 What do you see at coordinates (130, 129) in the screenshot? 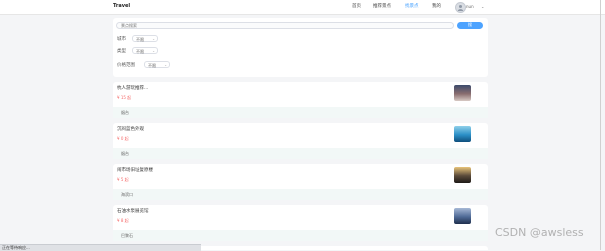
I see `spot-title: 沉闷蓝色外观` at bounding box center [130, 129].